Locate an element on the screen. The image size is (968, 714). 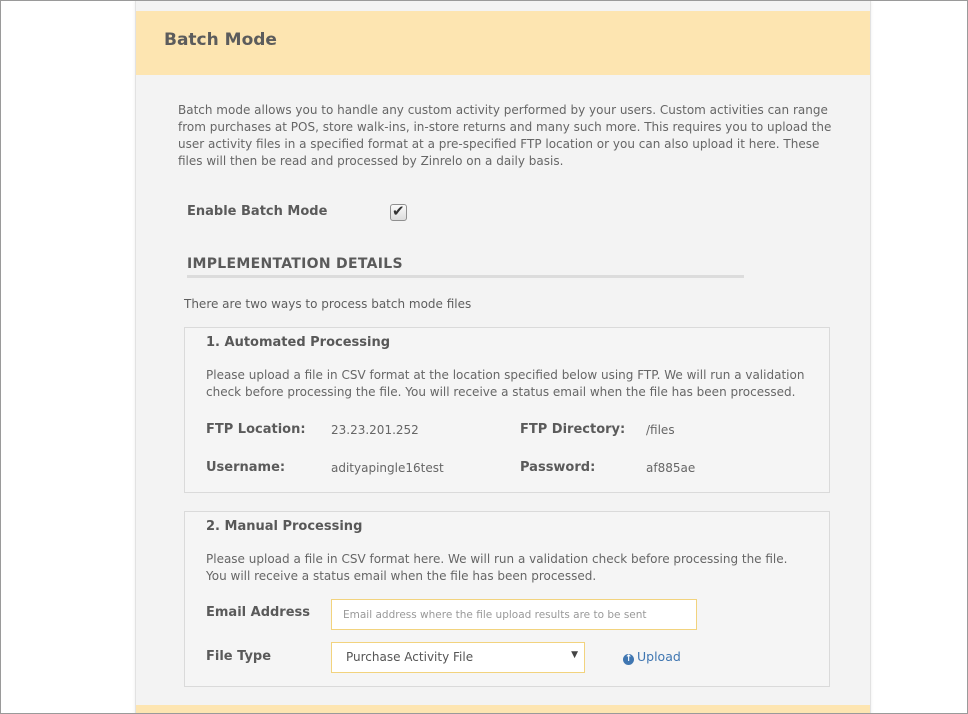
enable-batch-mode-label: Enable Batch Mode is located at coordinates (257, 211).